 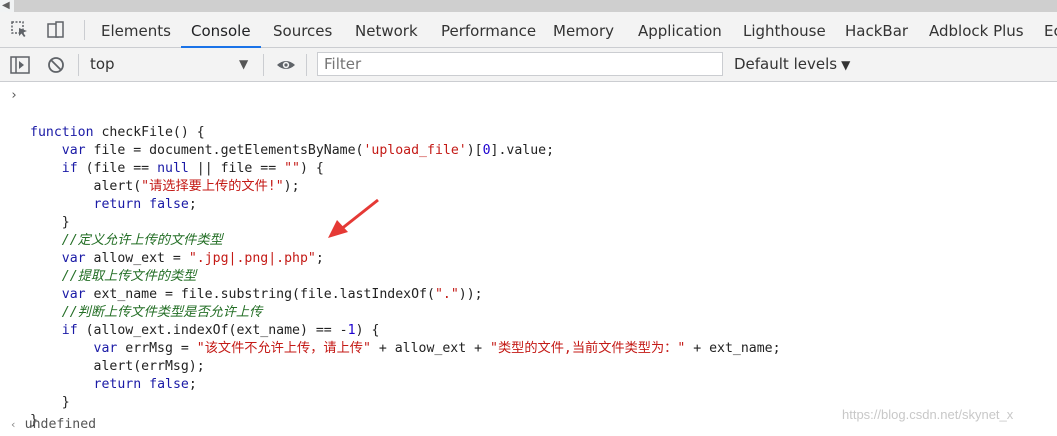 What do you see at coordinates (220, 330) in the screenshot?
I see `code-line: if (allow_ext.indexOf(ext_name) == -1) {` at bounding box center [220, 330].